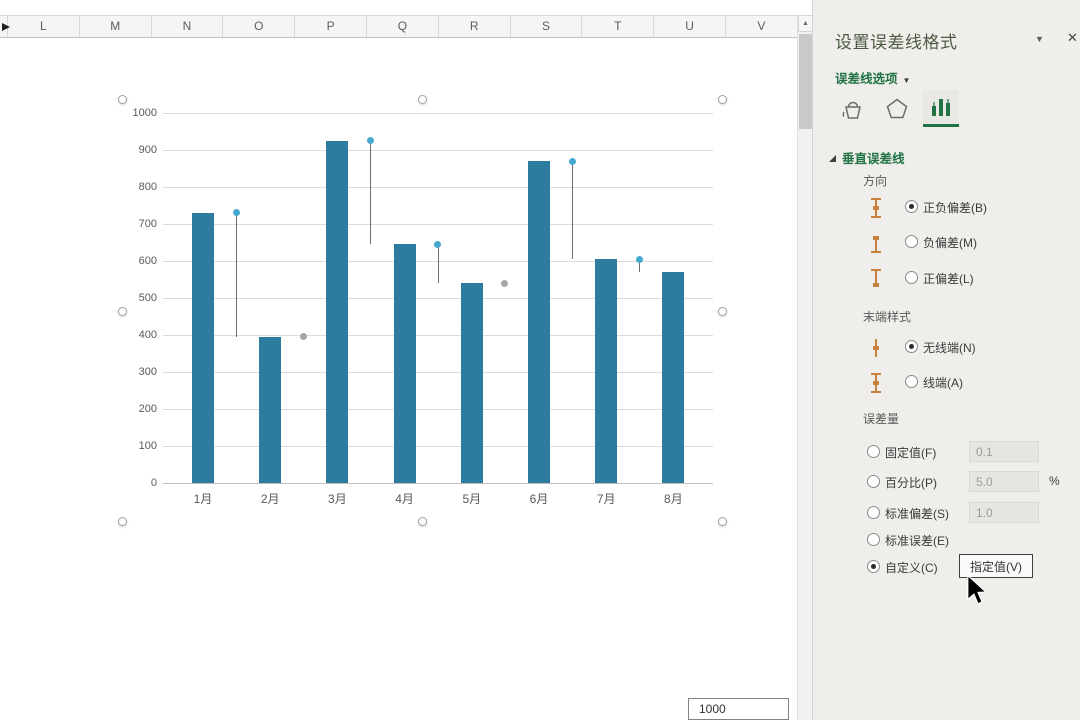 Image resolution: width=1080 pixels, height=720 pixels. What do you see at coordinates (873, 539) in the screenshot?
I see `radio-standard-error` at bounding box center [873, 539].